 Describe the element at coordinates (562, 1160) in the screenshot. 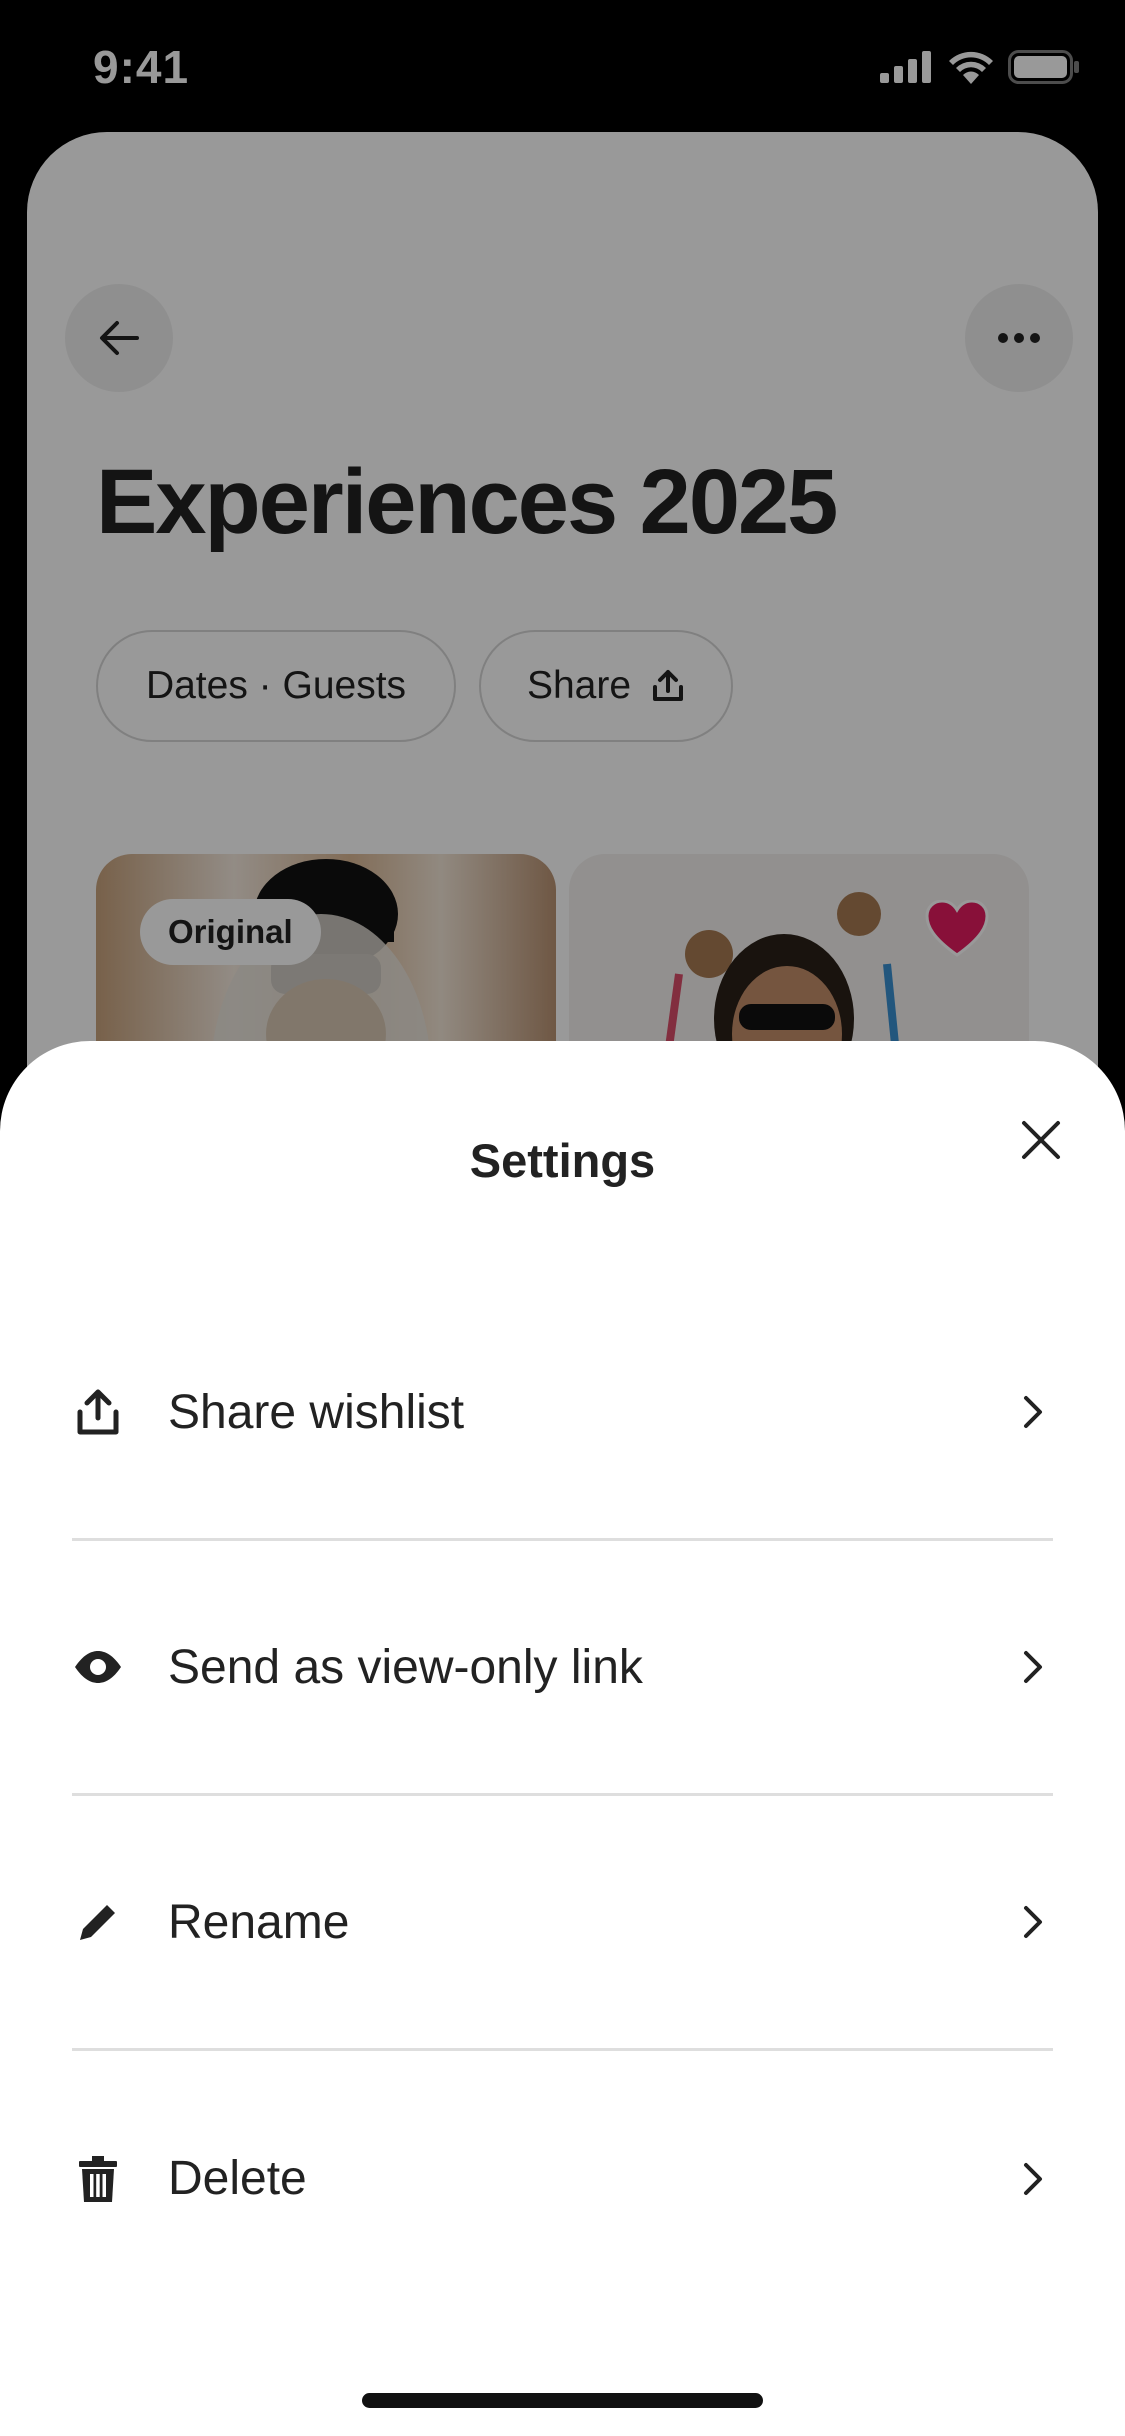

I see `sheet-title: Settings` at that location.